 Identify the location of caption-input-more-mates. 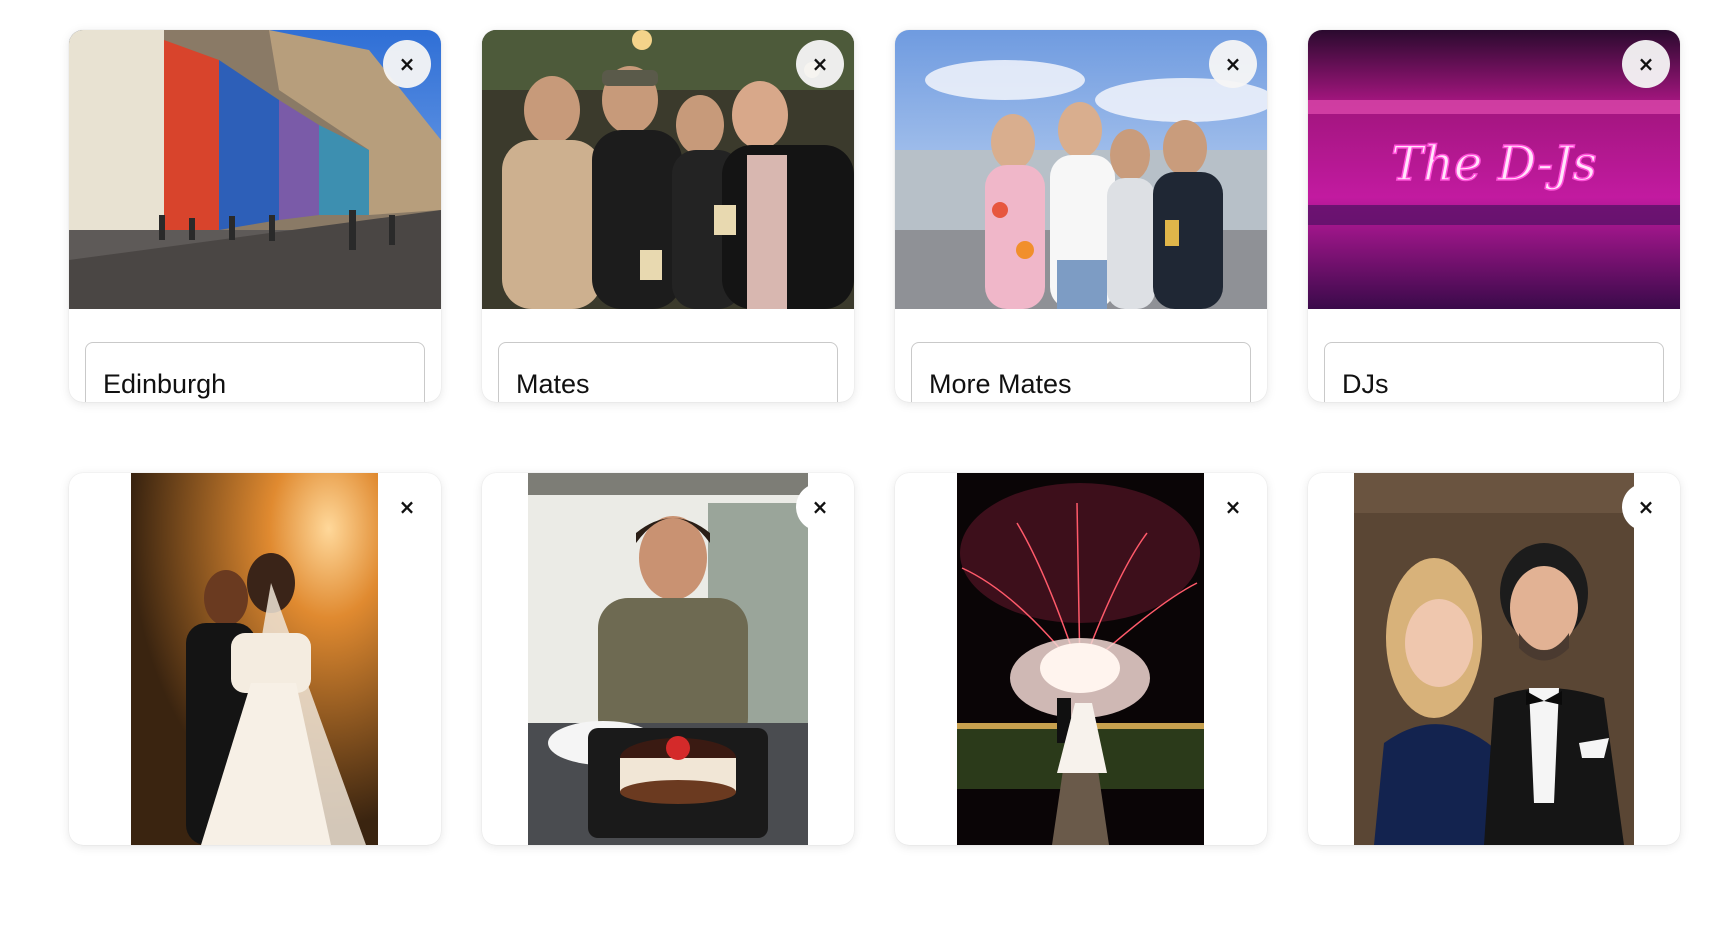
(1081, 372).